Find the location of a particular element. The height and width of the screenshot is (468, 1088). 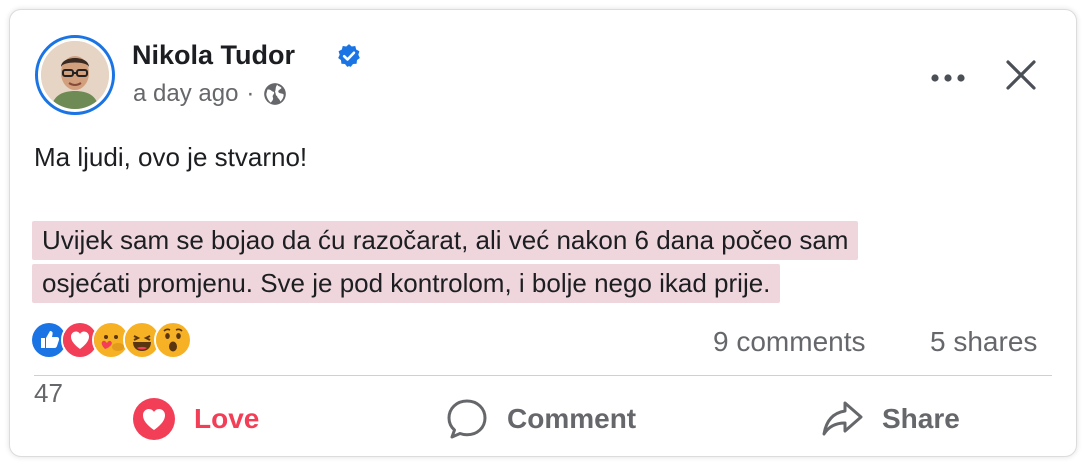

love-button: Love is located at coordinates (195, 419).